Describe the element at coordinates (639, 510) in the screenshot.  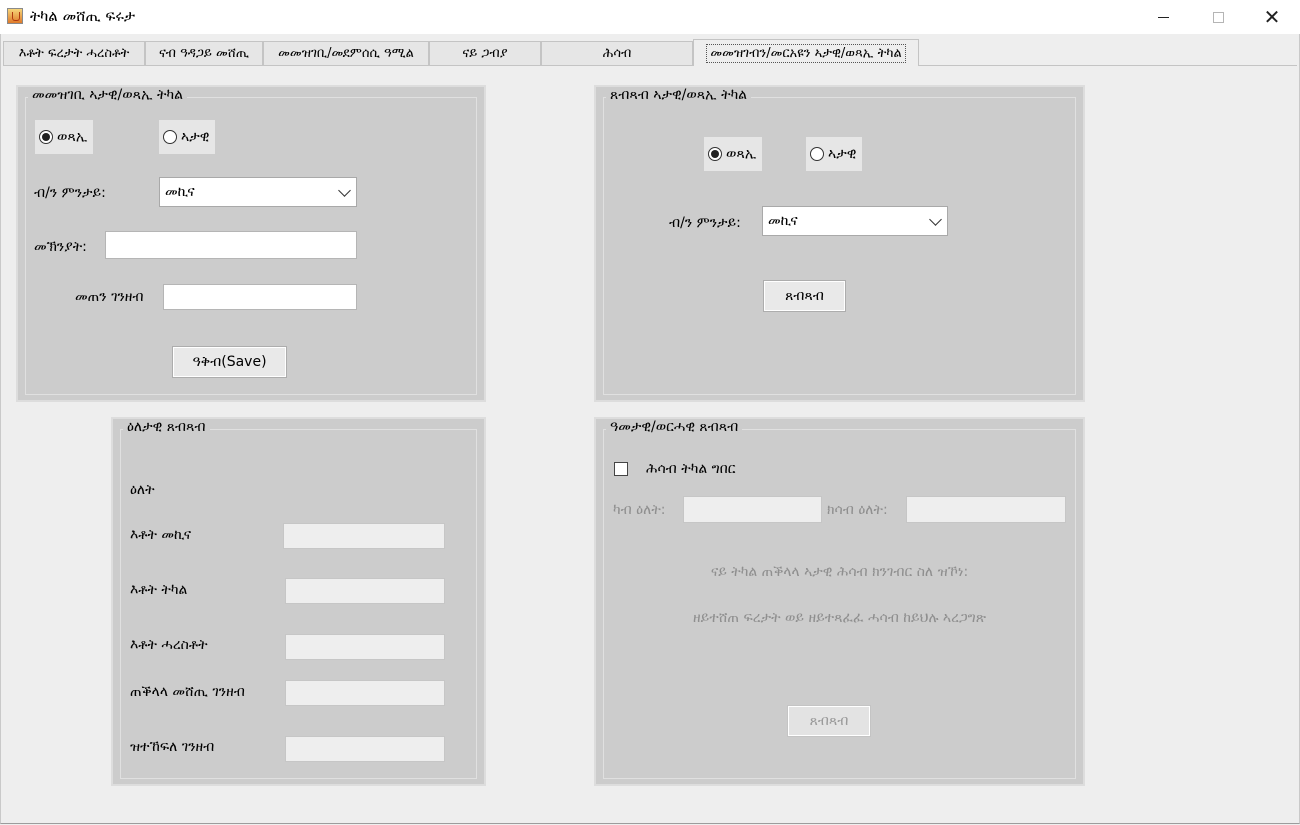
I see `from-date-label: ካብ ዕለት:` at that location.